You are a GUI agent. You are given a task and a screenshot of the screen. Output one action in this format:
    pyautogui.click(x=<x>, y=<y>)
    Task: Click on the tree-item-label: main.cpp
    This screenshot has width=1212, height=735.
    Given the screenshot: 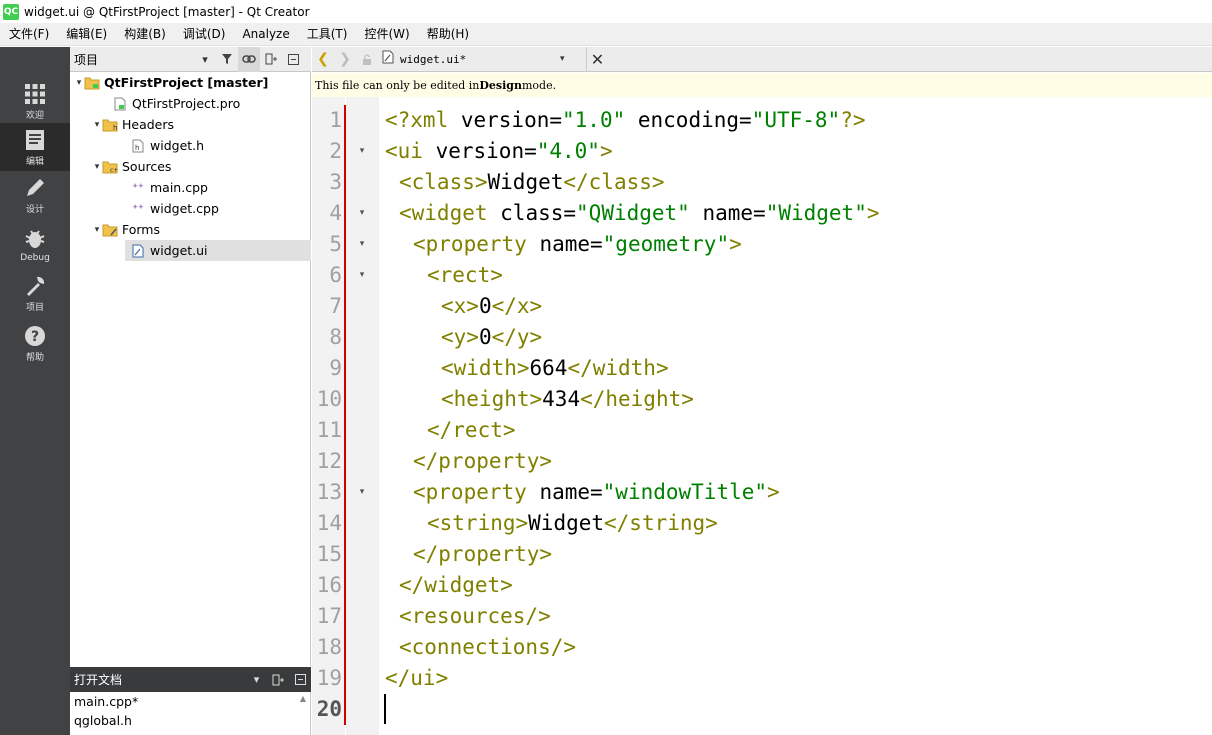 What is the action you would take?
    pyautogui.click(x=179, y=187)
    